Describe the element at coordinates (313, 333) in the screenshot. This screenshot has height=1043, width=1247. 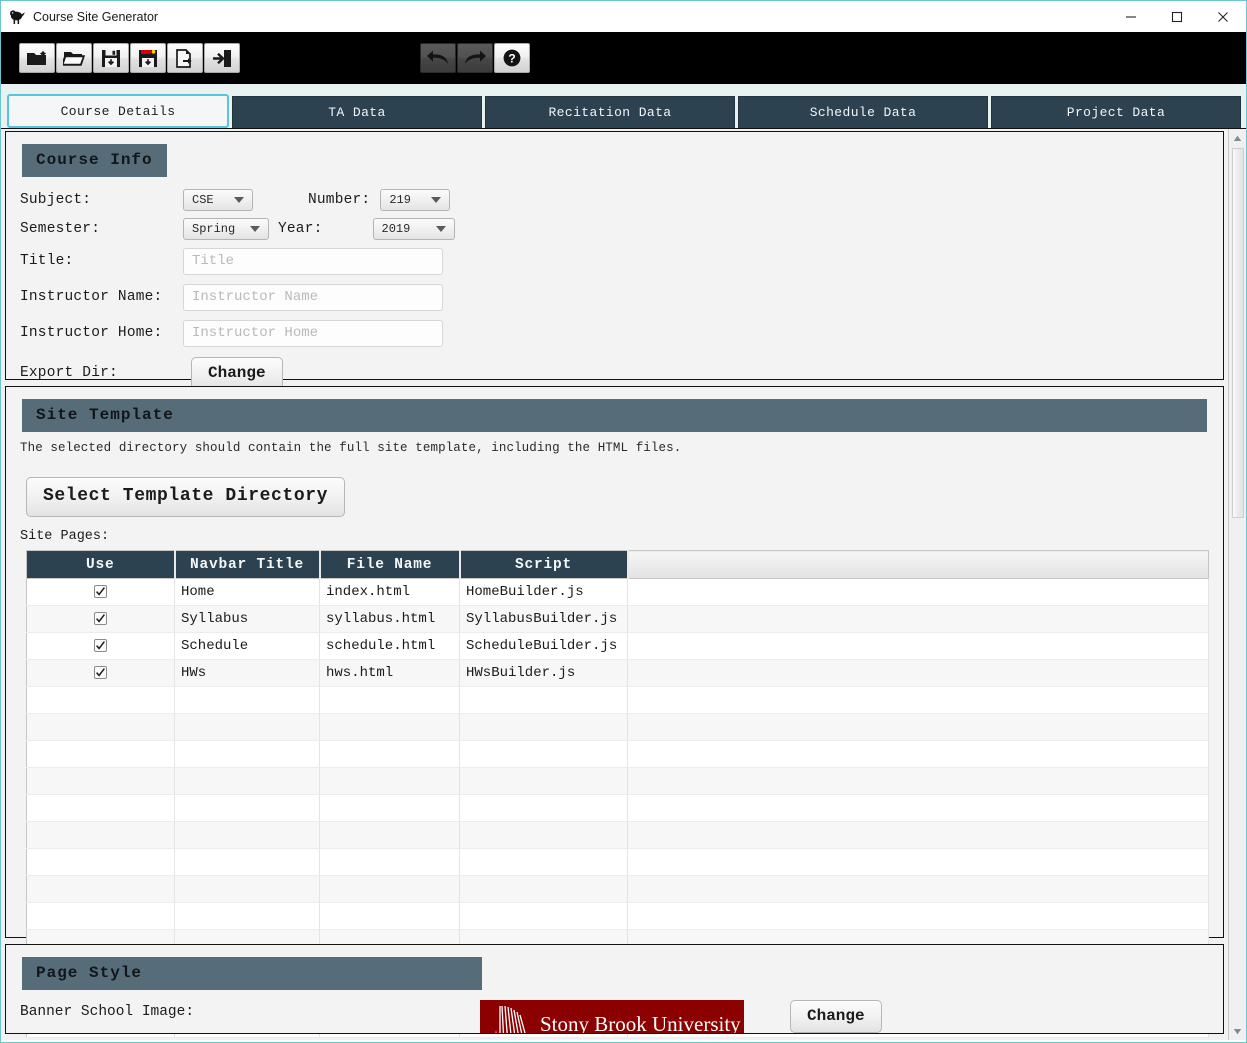
I see `instructor-home-input` at that location.